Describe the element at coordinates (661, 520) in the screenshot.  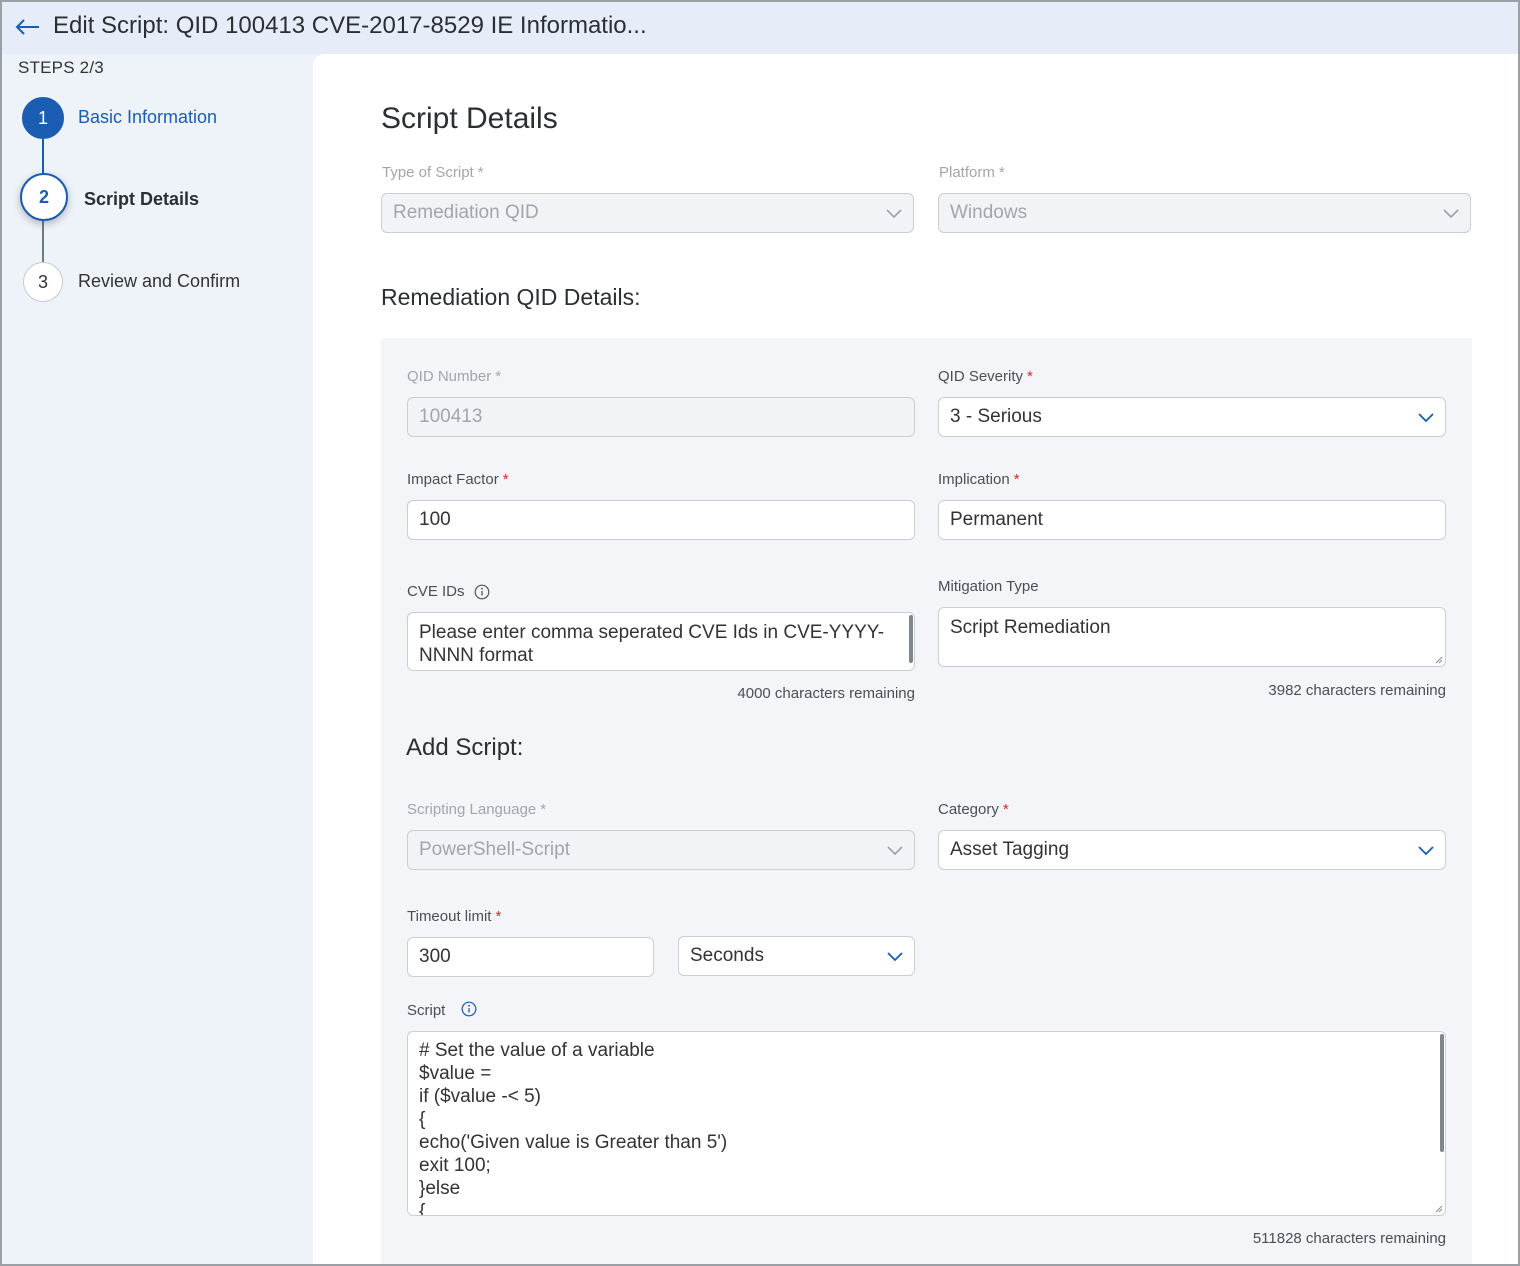
I see `impact-factor-input: 100` at that location.